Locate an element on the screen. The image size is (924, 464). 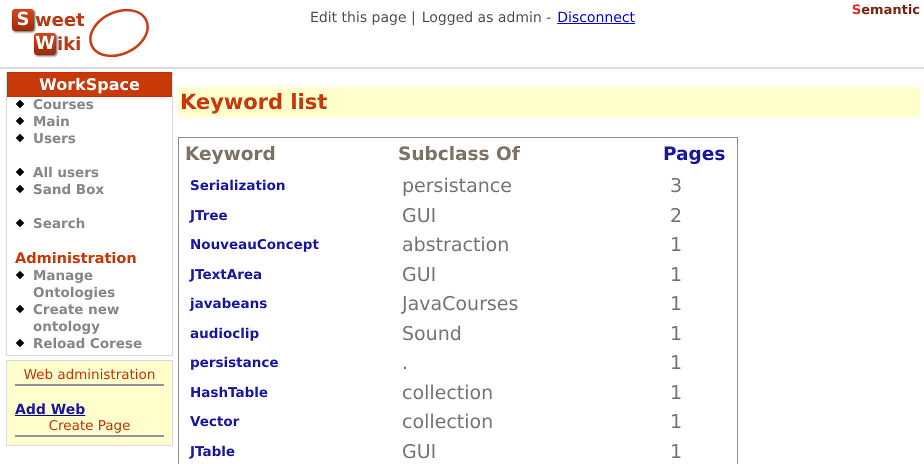
edit-page-link: Edit this page | is located at coordinates (363, 18).